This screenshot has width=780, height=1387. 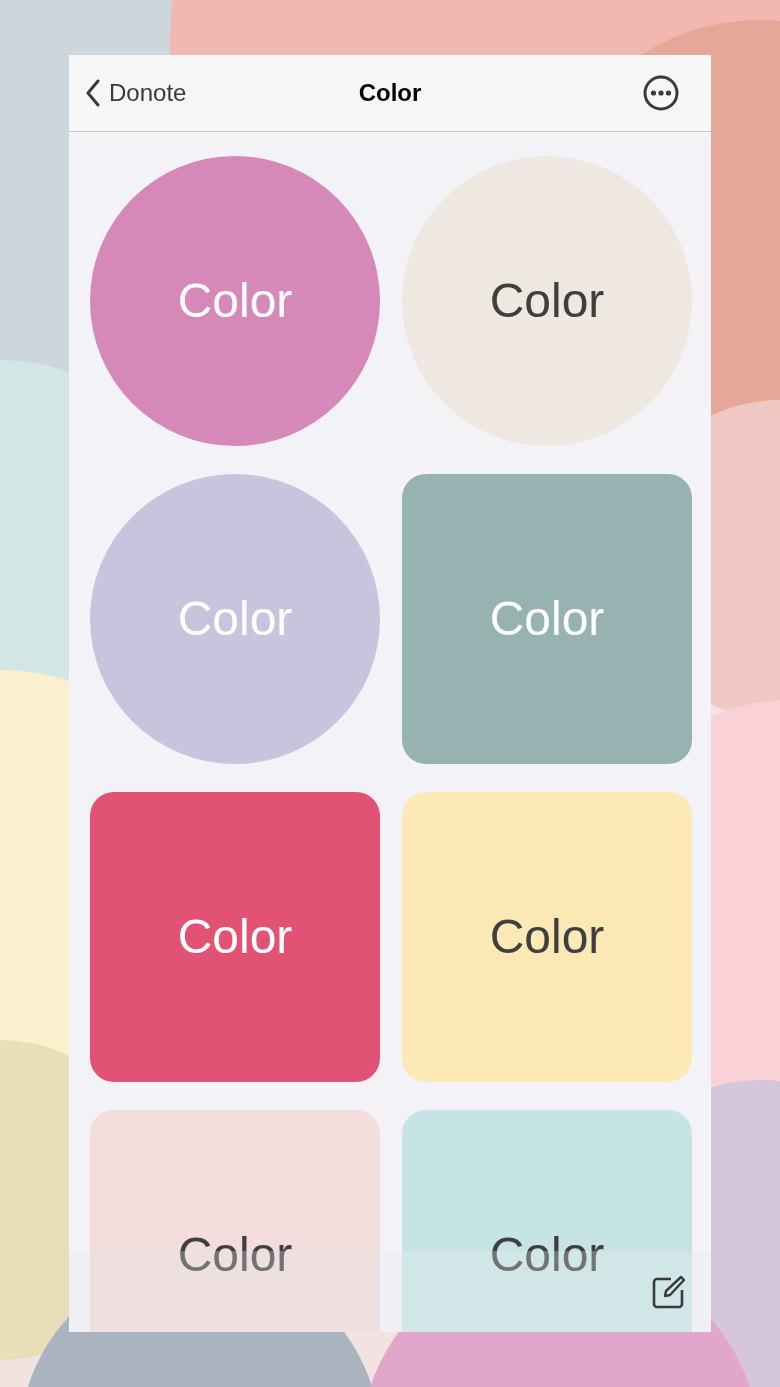 What do you see at coordinates (390, 93) in the screenshot?
I see `nav-title: Color` at bounding box center [390, 93].